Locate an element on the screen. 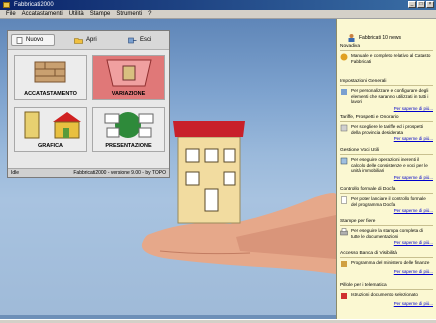  tile-accatastamento: ACCATASTAMENTO is located at coordinates (50, 77).